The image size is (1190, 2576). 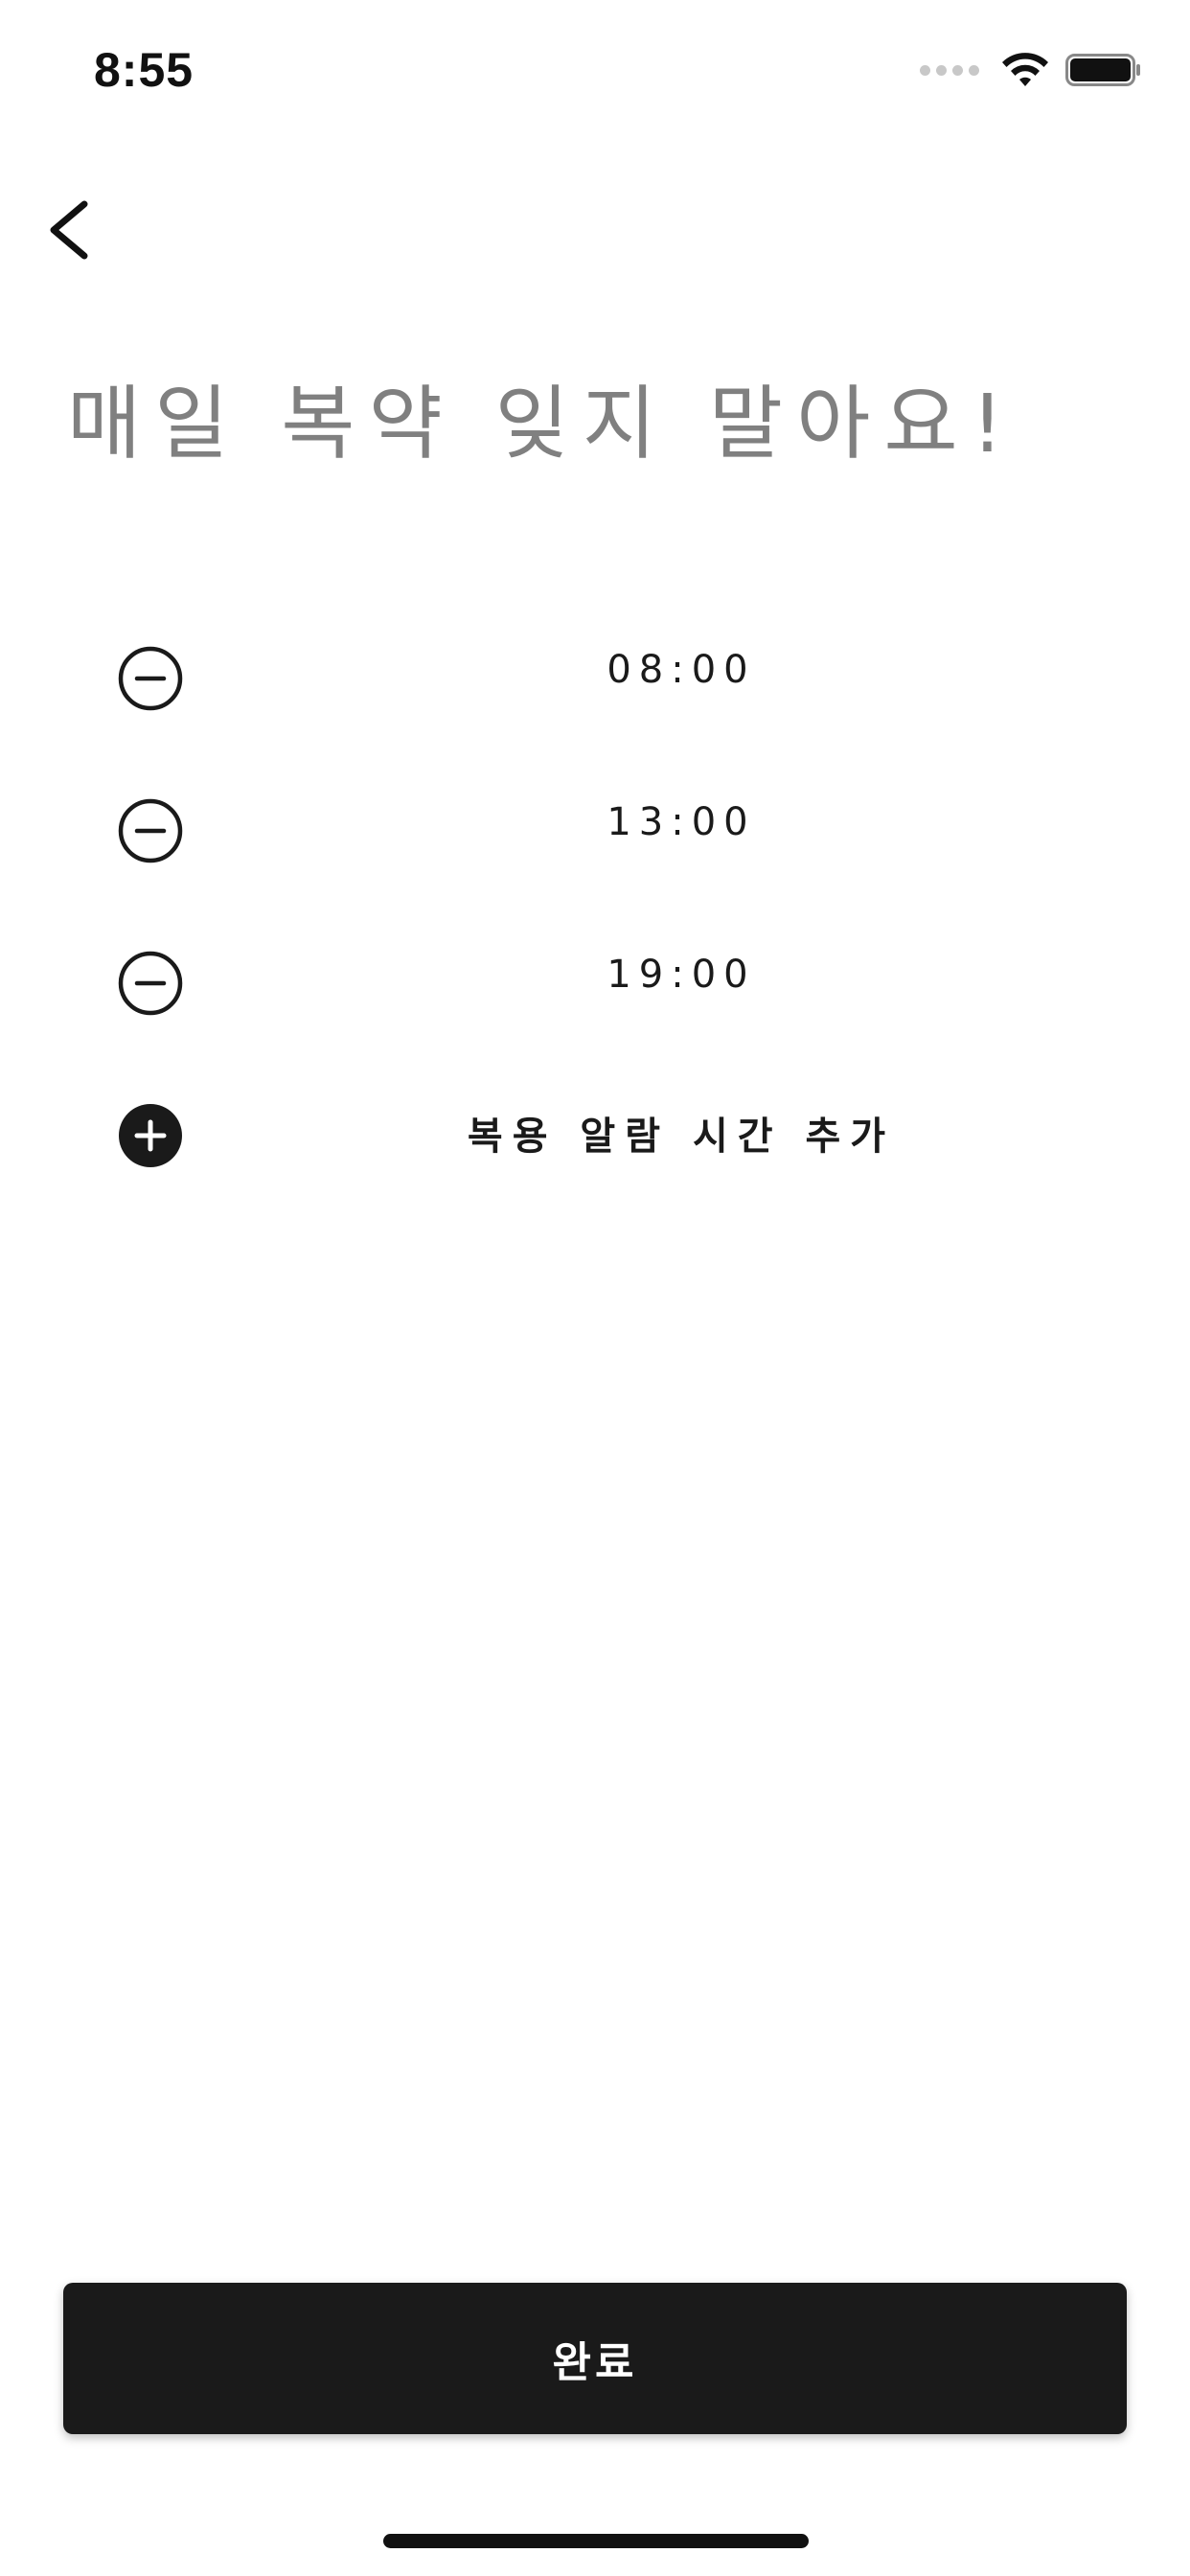 I want to click on add-alarm-label: 복용 알람 시간 추가, so click(x=682, y=1133).